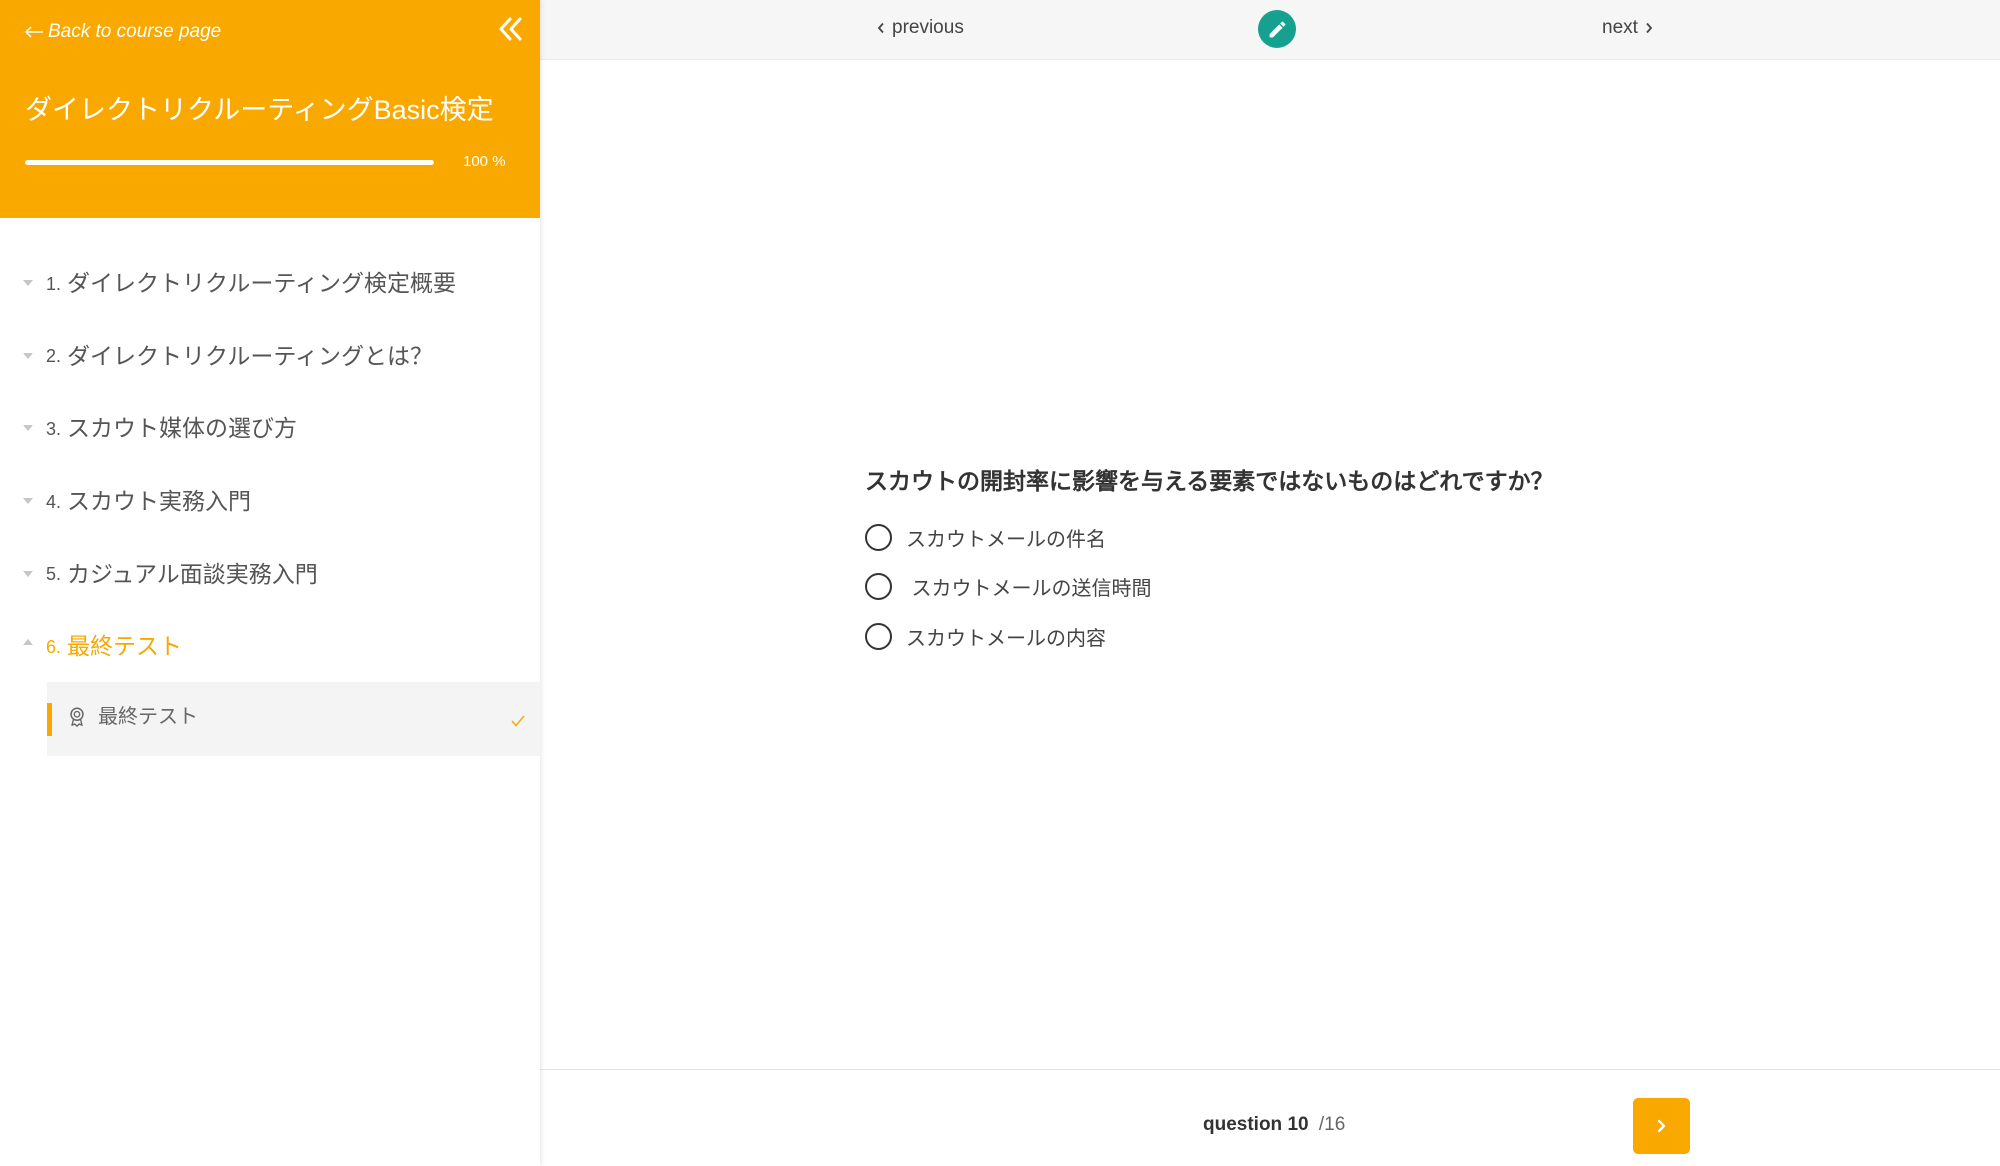 The image size is (2000, 1166). I want to click on section-number: 2., so click(54, 356).